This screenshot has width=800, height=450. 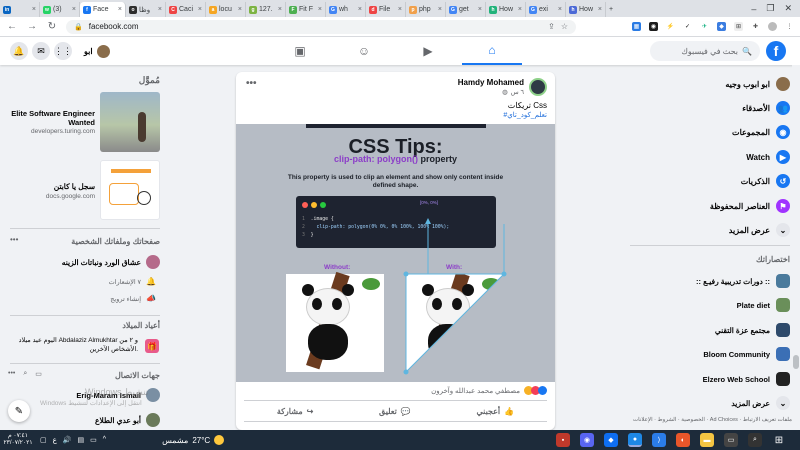 What do you see at coordinates (492, 51) in the screenshot?
I see `tab-home: ⌂` at bounding box center [492, 51].